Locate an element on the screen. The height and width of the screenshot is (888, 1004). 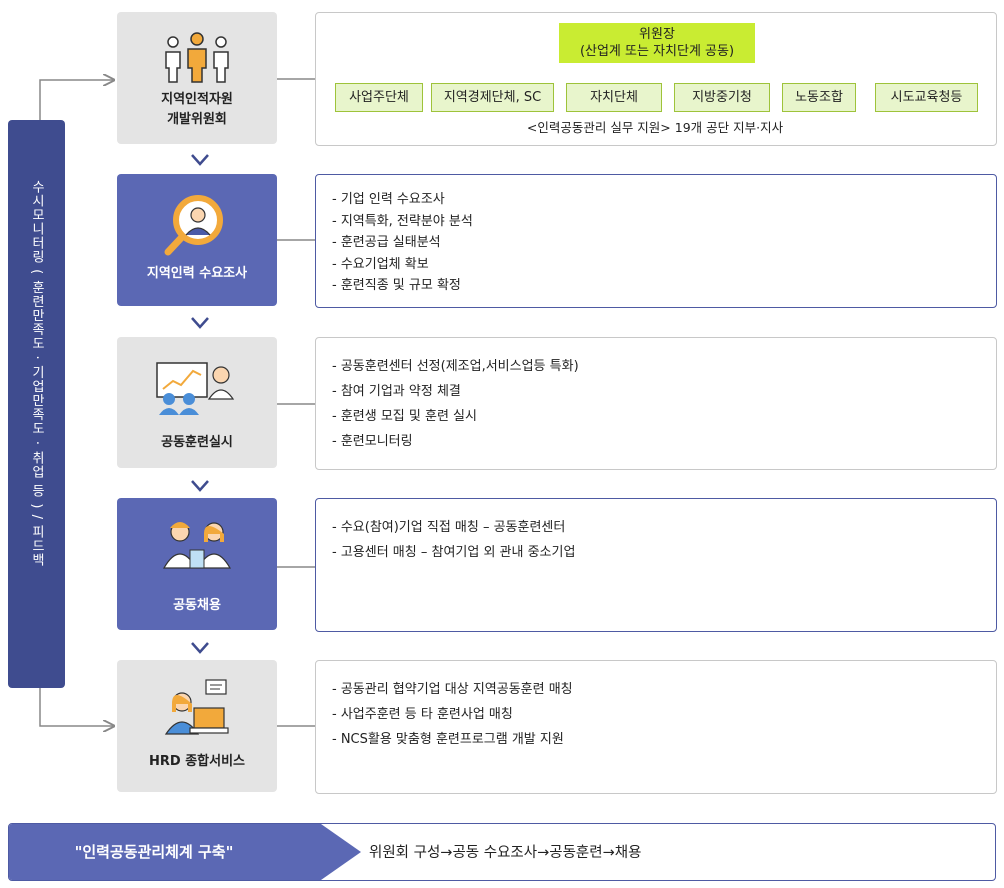
step-committee-label-2: 개발위원회 is located at coordinates (197, 119).